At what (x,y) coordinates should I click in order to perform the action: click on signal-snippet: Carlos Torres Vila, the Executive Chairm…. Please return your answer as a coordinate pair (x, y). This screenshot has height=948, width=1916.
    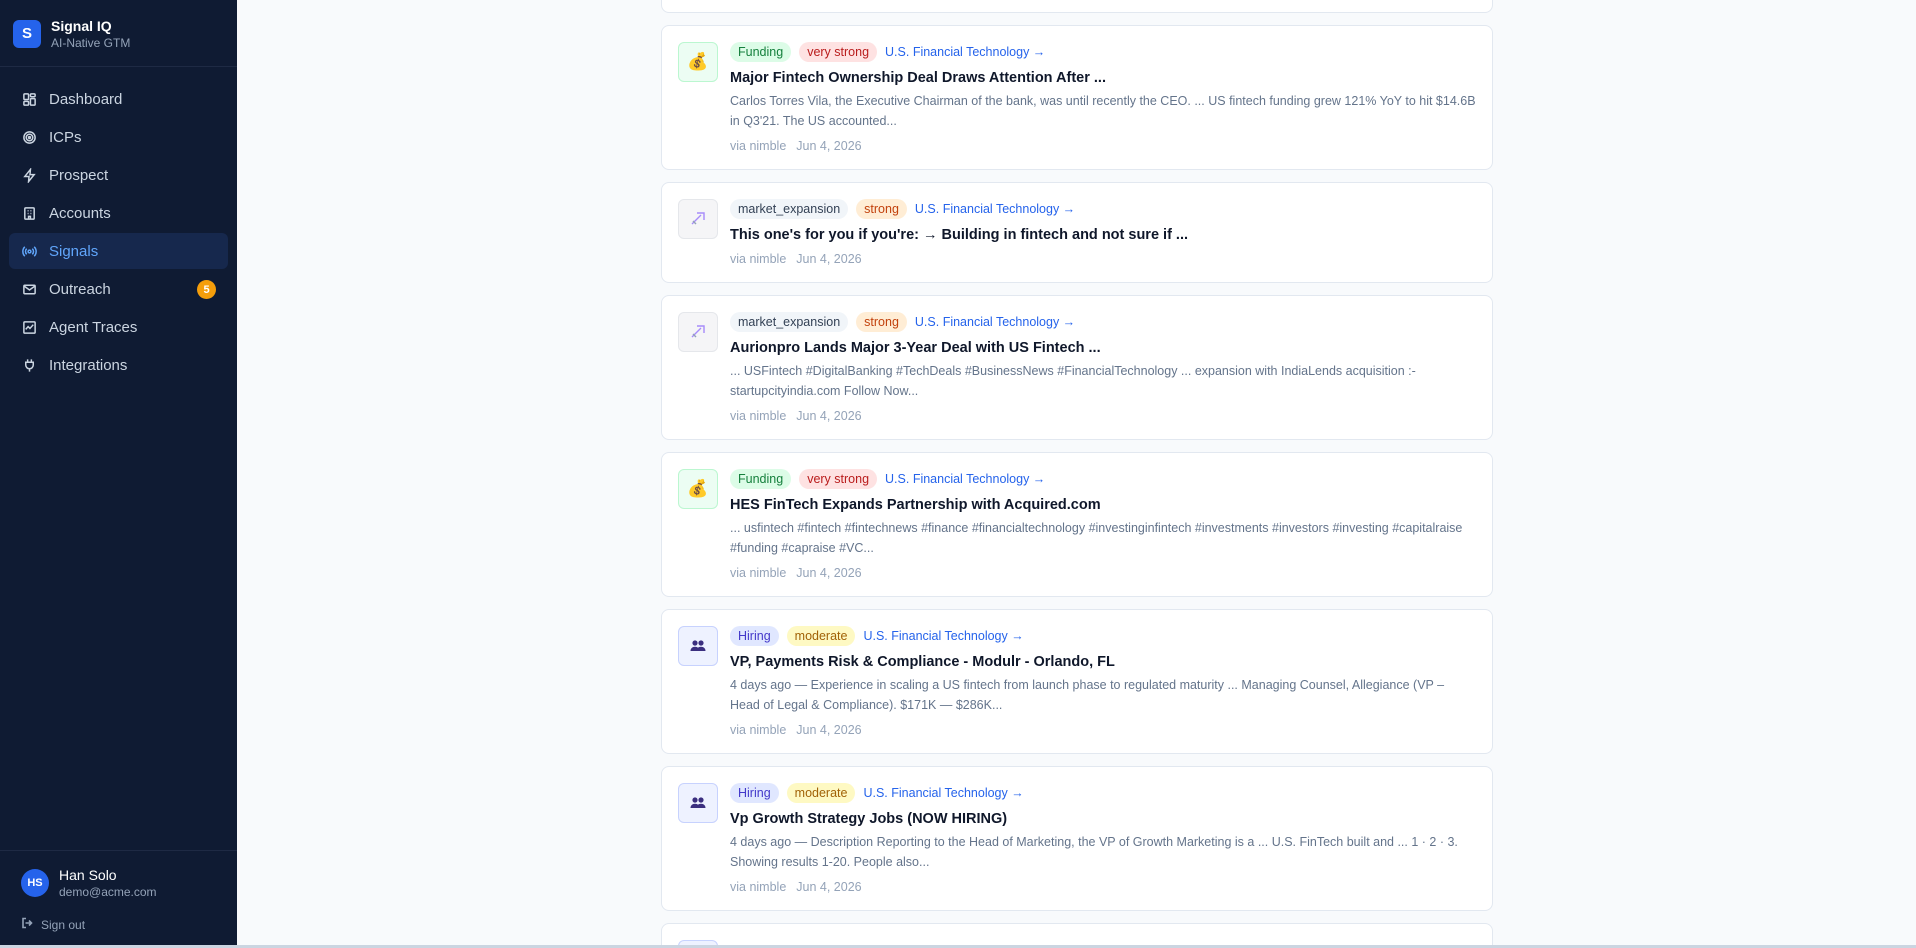
    Looking at the image, I should click on (1103, 111).